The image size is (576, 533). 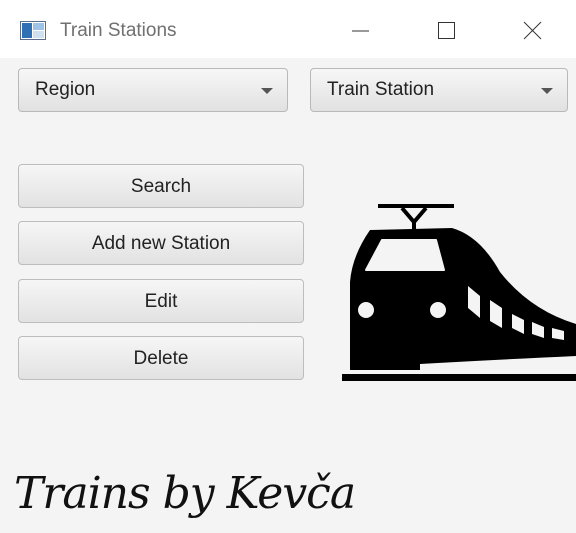 I want to click on brand-logo-text: Trains by Kevča, so click(x=185, y=493).